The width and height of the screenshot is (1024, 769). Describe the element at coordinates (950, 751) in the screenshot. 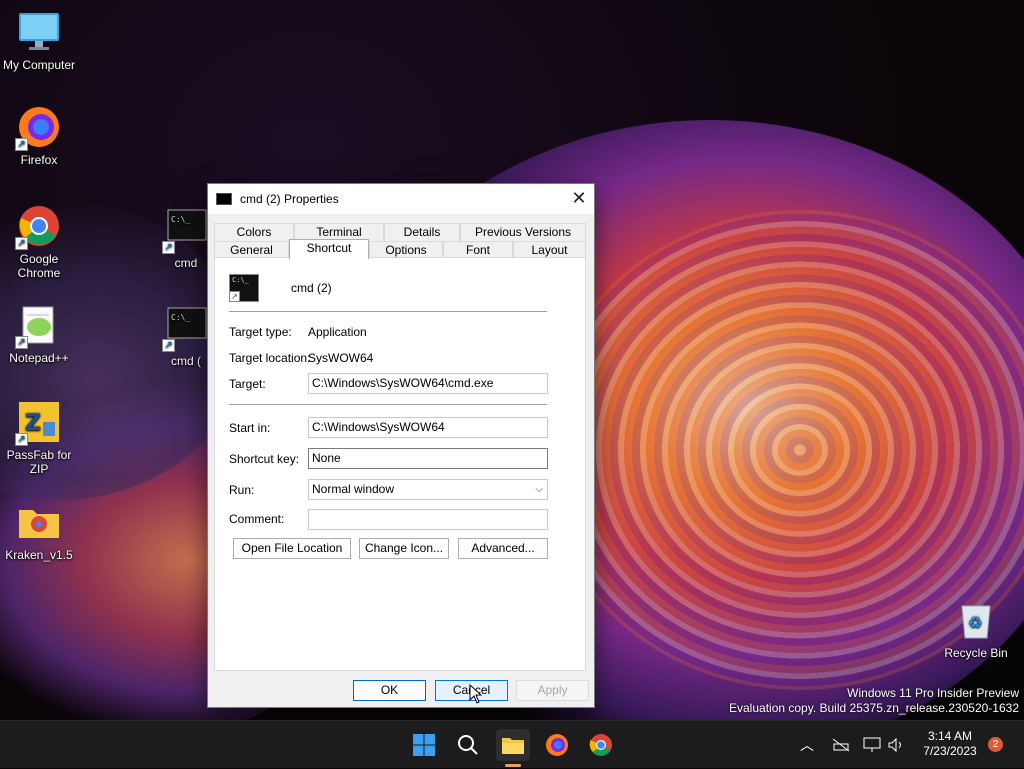

I see `clock-date: 7/23/2023` at that location.